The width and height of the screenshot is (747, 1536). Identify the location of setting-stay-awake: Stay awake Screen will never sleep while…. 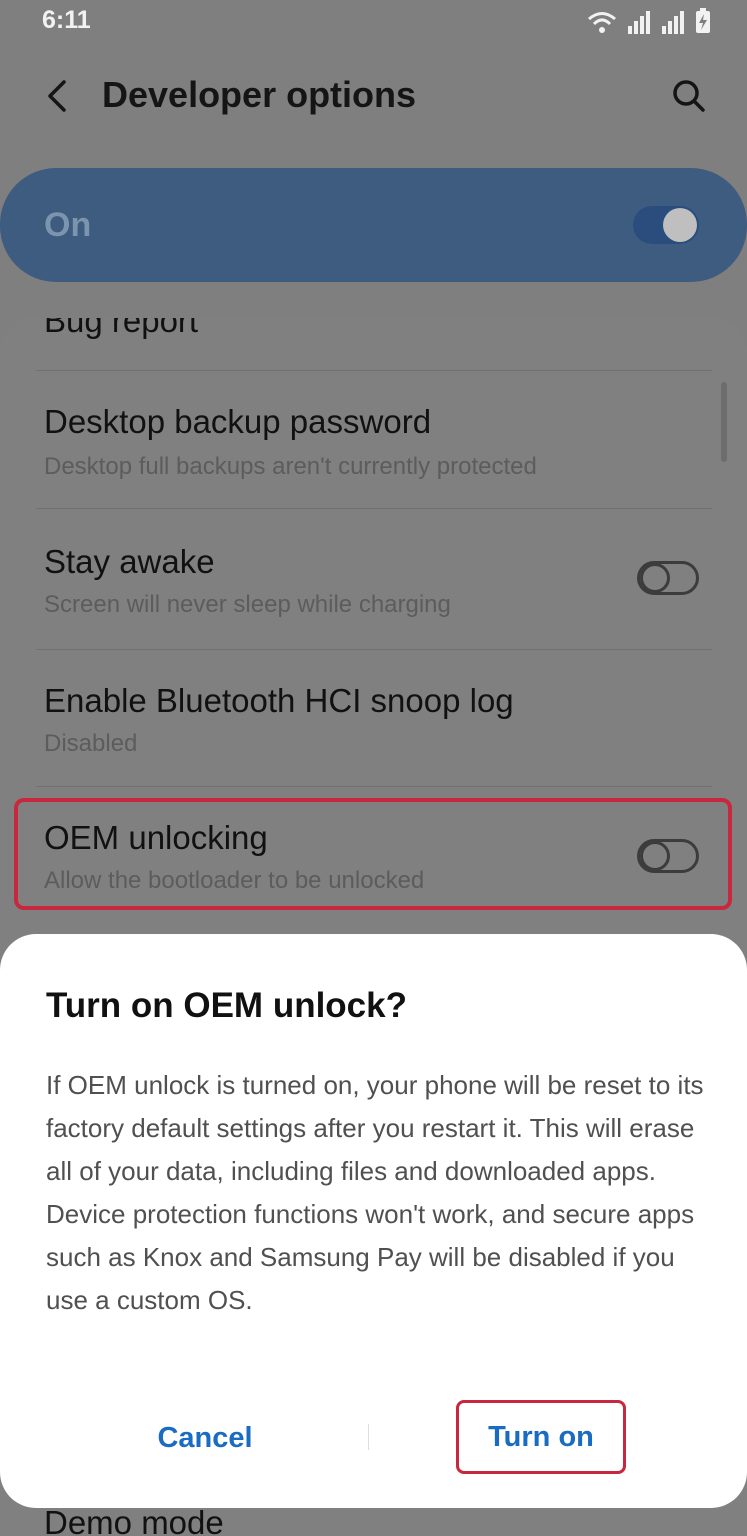
(373, 579).